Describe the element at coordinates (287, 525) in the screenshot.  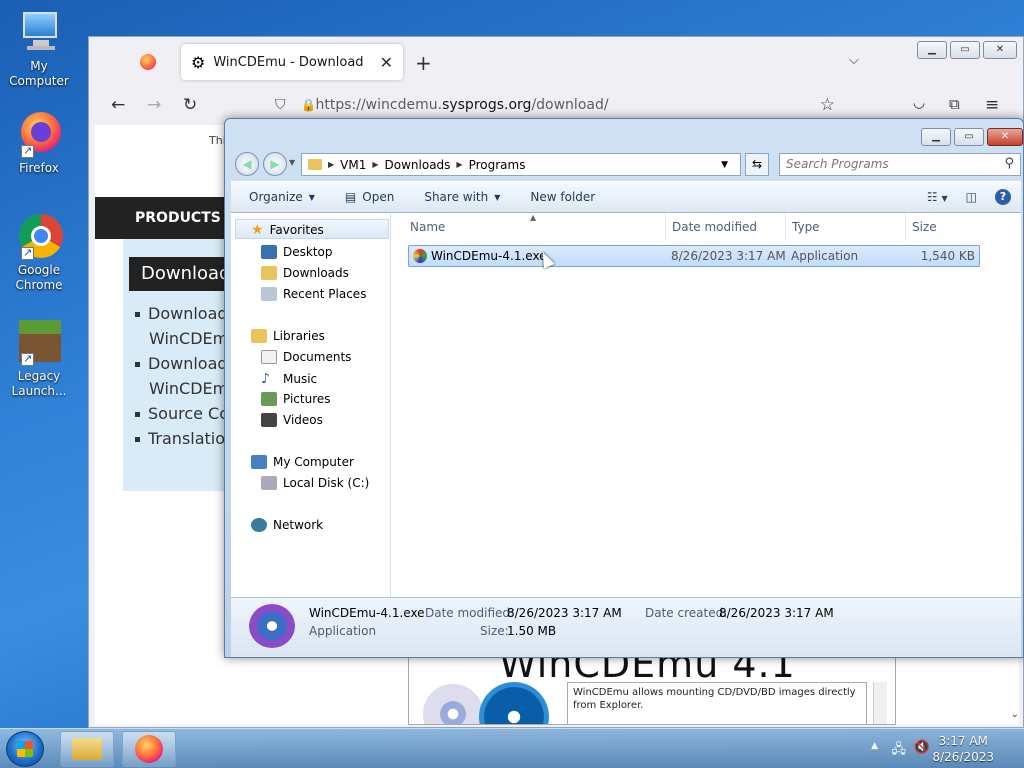
I see `tree-network: Network` at that location.